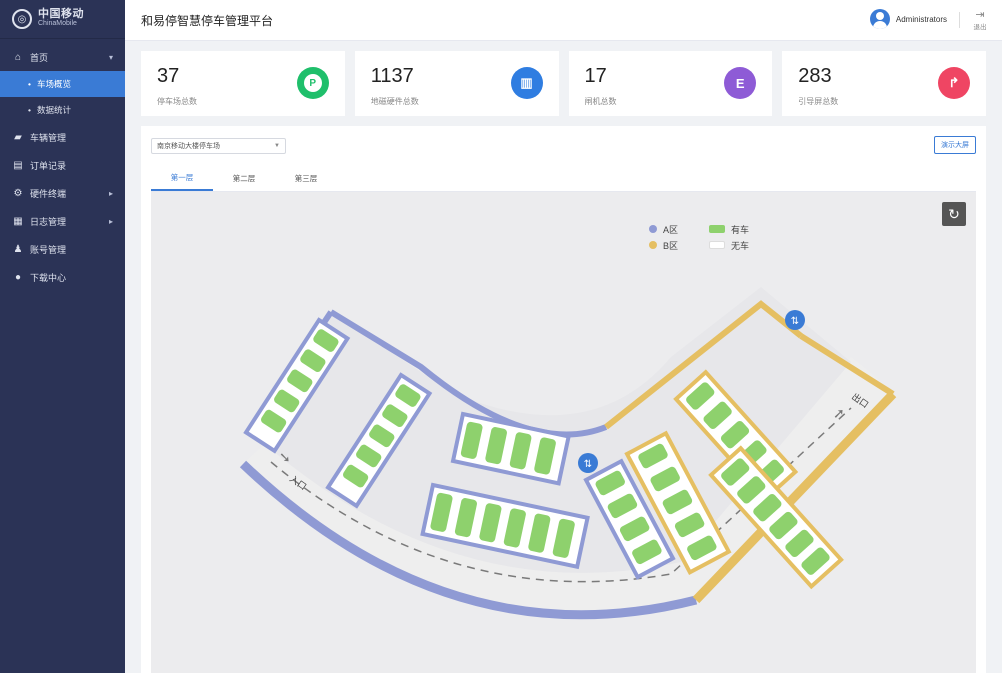  I want to click on log-icon: ▦, so click(18, 221).